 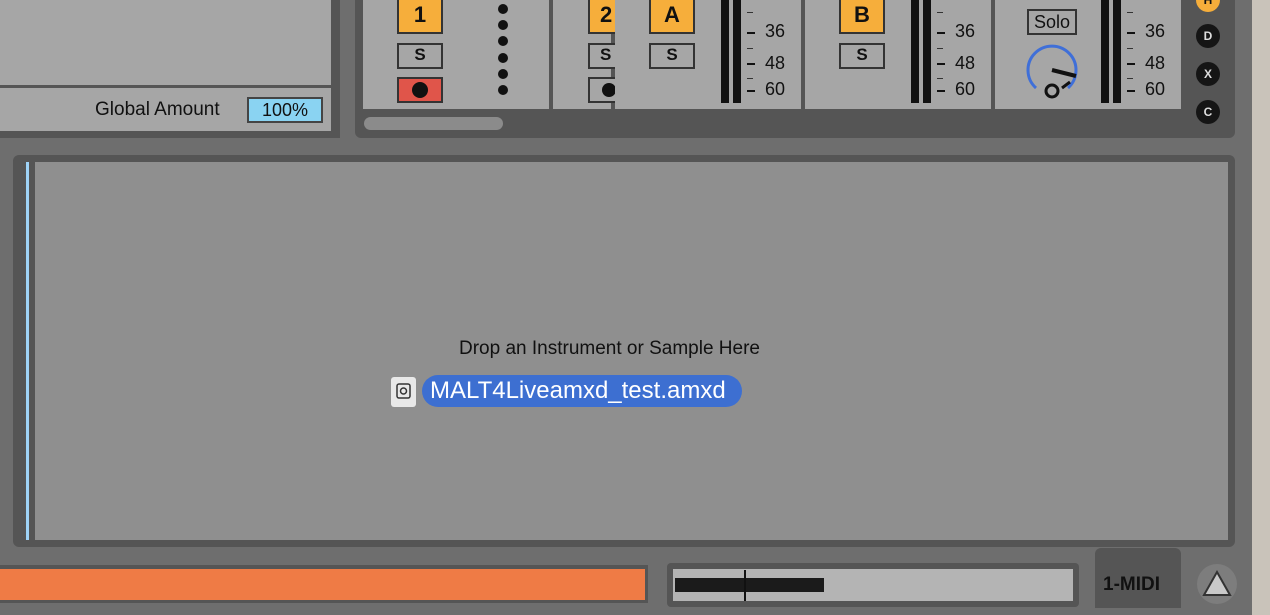 I want to click on mixer-scrollbar, so click(x=433, y=123).